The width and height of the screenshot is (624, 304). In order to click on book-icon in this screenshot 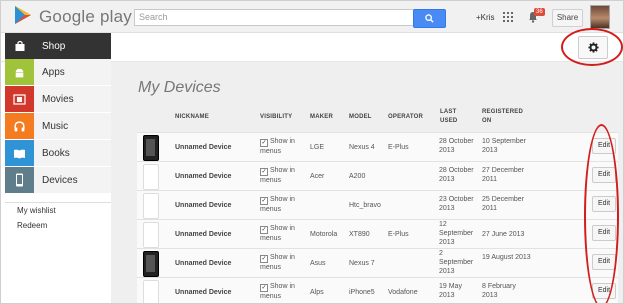, I will do `click(19, 153)`.